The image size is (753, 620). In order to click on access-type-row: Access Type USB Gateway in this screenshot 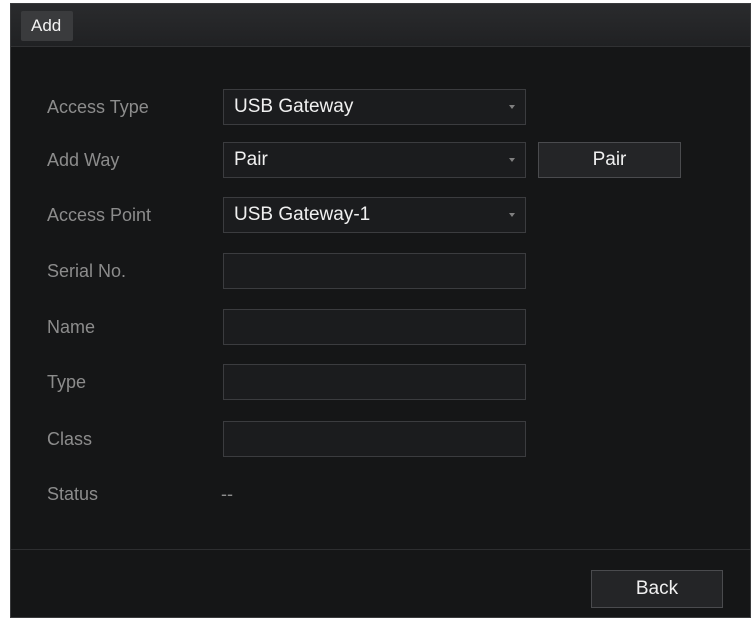, I will do `click(380, 107)`.